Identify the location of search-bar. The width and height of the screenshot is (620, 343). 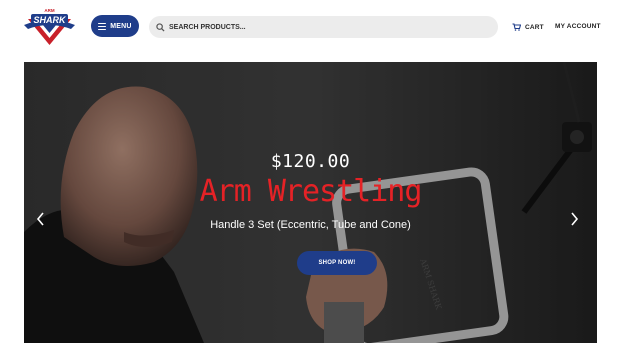
(323, 27).